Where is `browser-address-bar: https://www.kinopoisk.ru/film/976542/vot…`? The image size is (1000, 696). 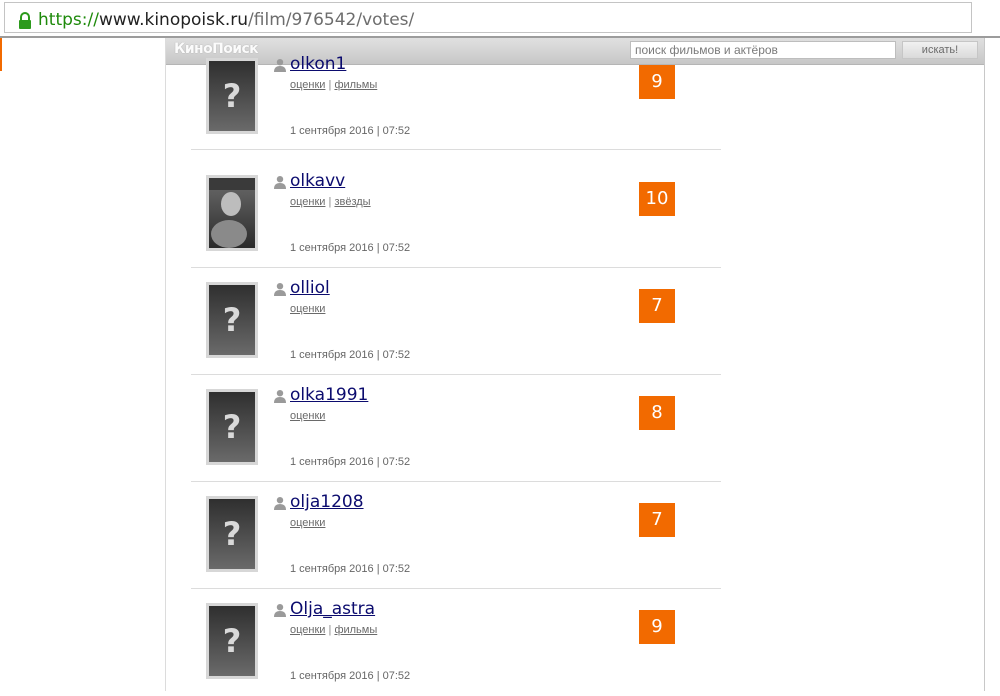
browser-address-bar: https://www.kinopoisk.ru/film/976542/vot… is located at coordinates (500, 18).